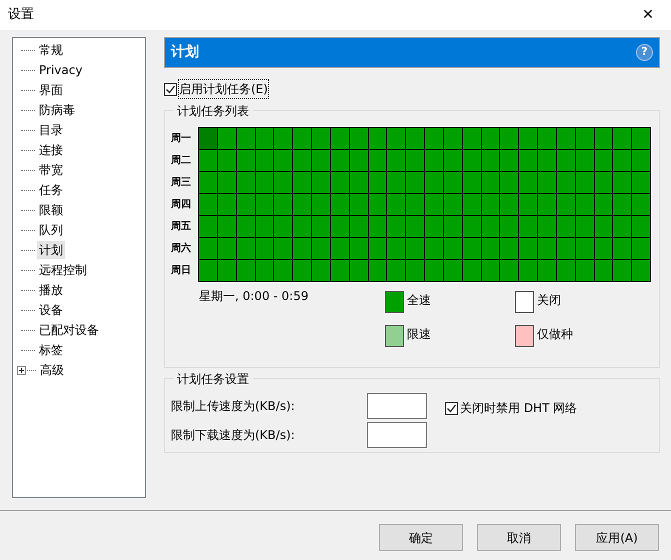 The width and height of the screenshot is (671, 560). I want to click on sidebar-item: 限额, so click(51, 210).